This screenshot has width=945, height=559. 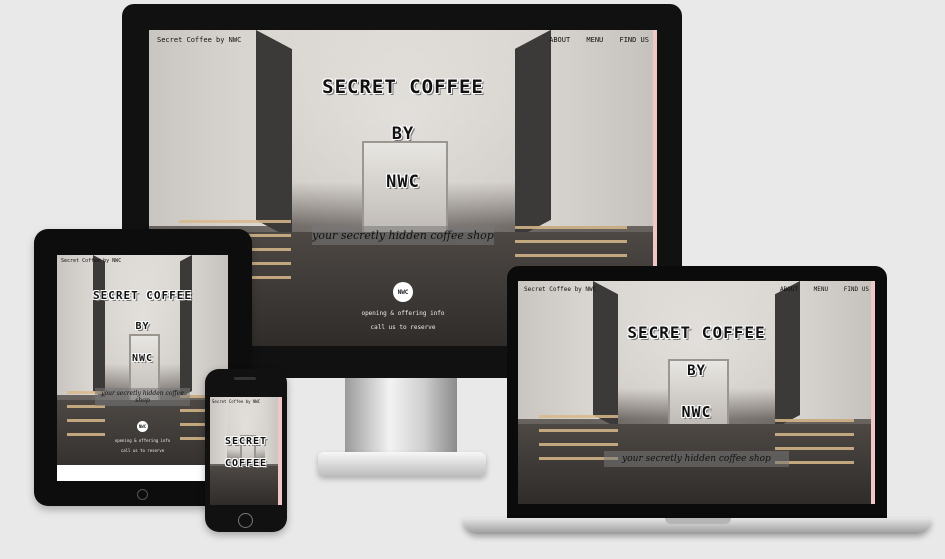 I want to click on phone-speaker, so click(x=245, y=378).